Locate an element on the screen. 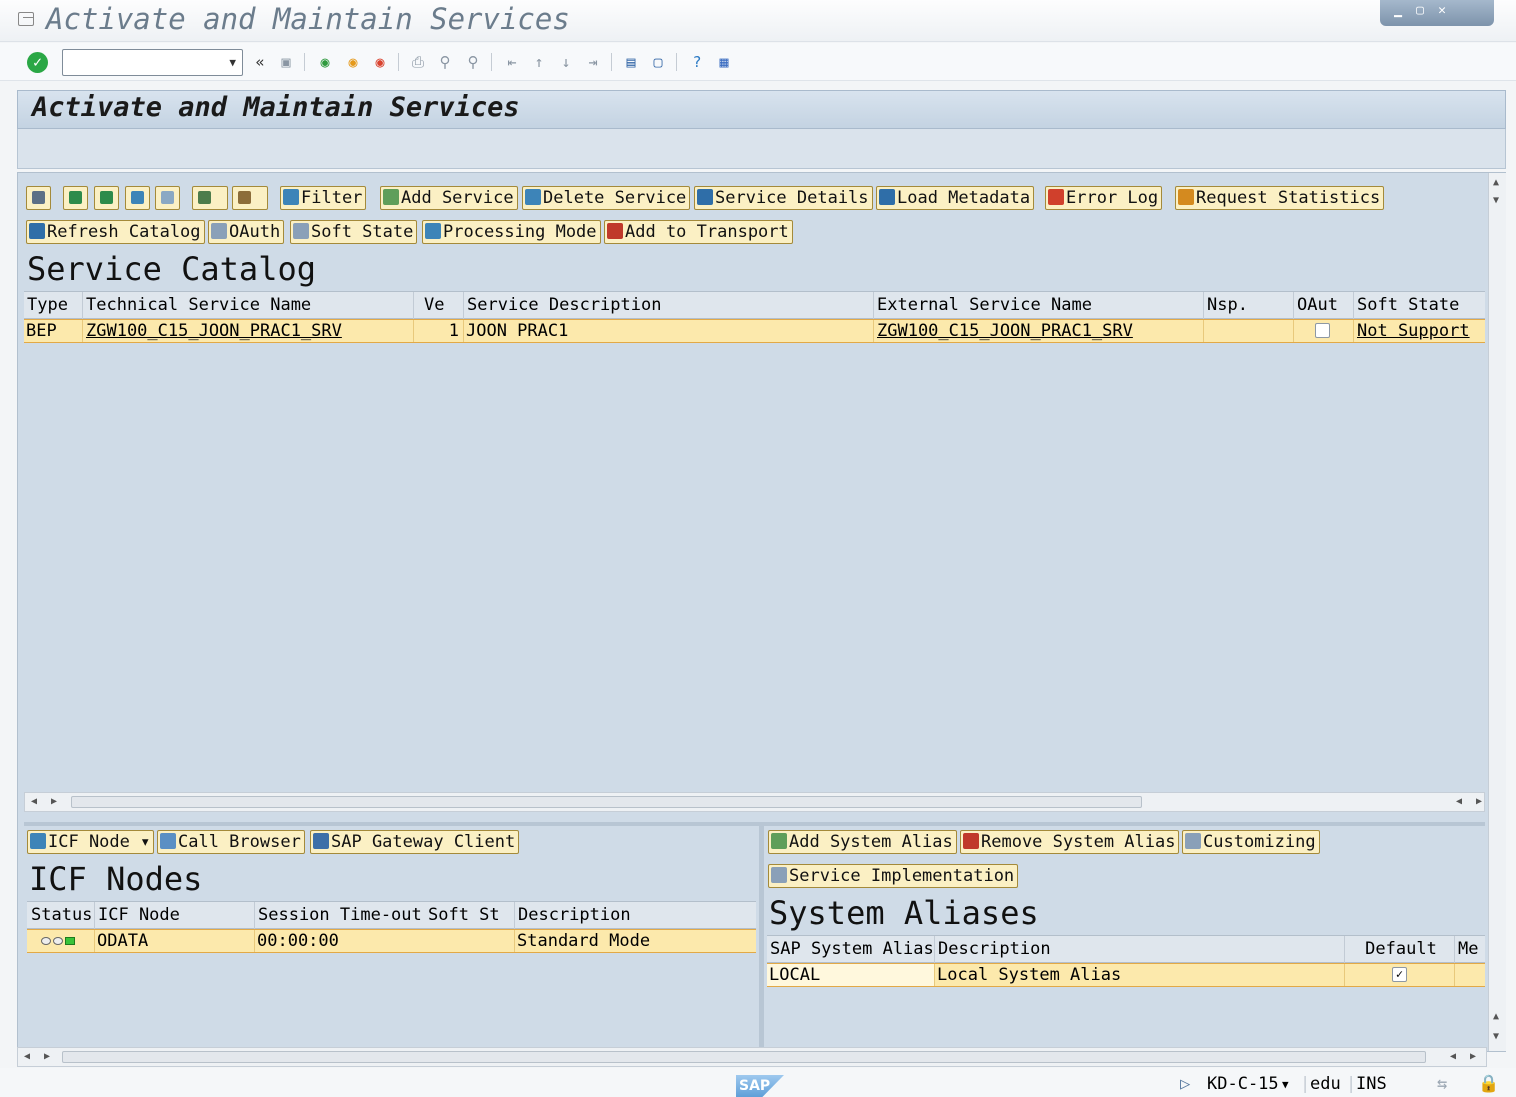 The height and width of the screenshot is (1097, 1516). add-to-transport-button: Add to Transport is located at coordinates (698, 232).